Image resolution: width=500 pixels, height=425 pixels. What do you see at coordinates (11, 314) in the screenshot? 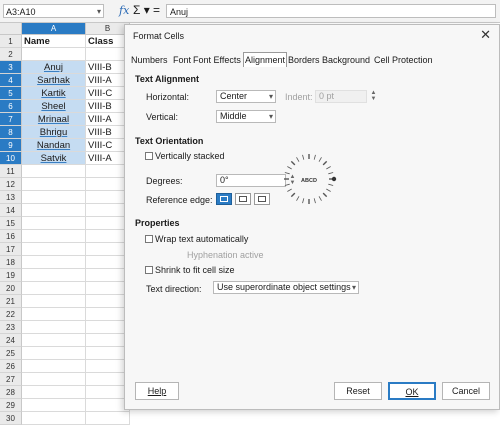
I see `row-header: 22` at bounding box center [11, 314].